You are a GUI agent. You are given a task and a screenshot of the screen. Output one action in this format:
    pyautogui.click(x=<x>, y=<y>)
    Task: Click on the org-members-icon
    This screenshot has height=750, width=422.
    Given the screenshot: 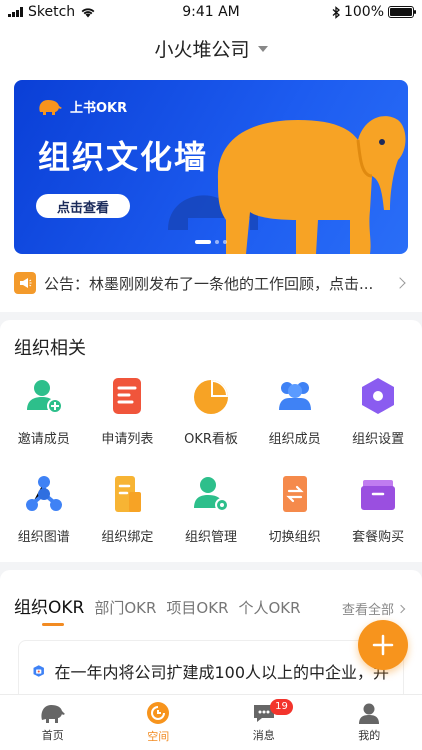 What is the action you would take?
    pyautogui.click(x=294, y=396)
    